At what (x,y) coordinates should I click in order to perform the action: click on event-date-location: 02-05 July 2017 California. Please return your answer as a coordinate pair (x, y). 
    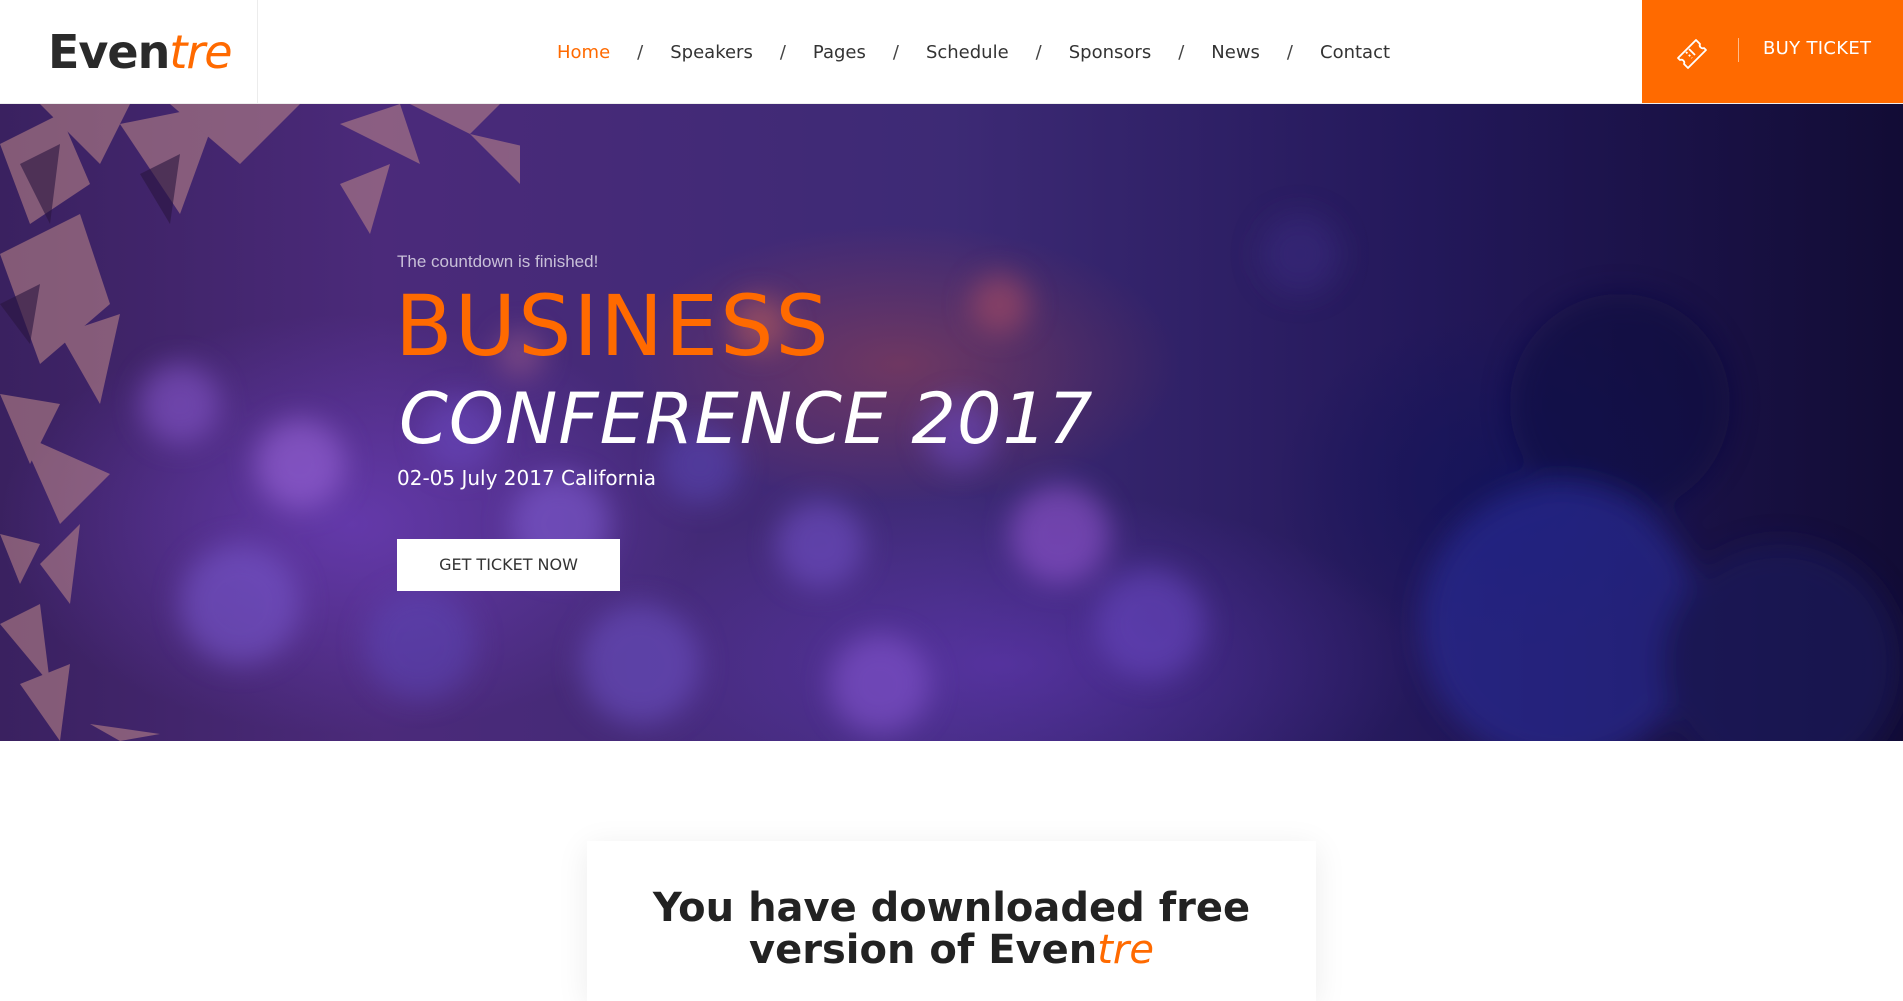
    Looking at the image, I should click on (527, 478).